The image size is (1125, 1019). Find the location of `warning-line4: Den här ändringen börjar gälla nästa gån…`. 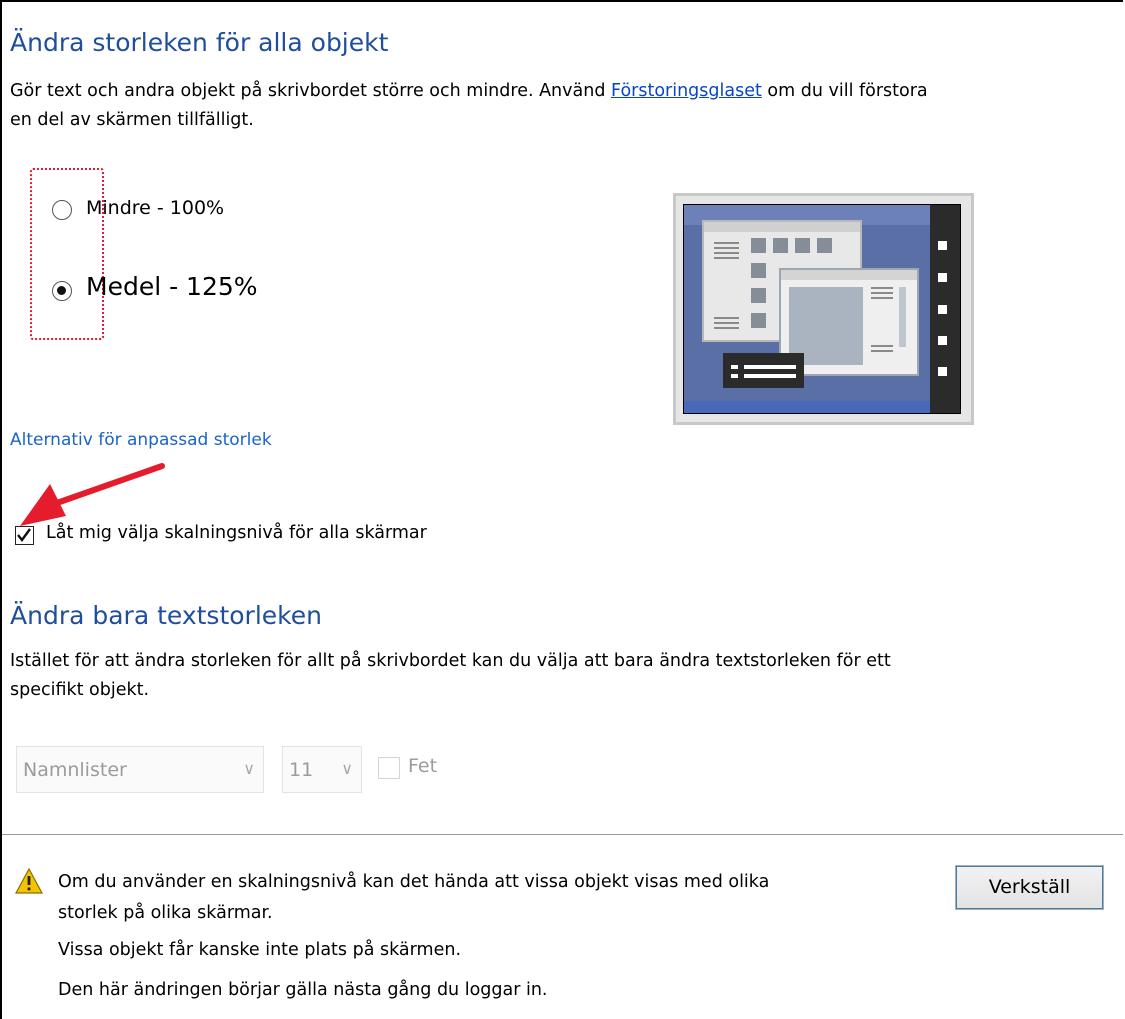

warning-line4: Den här ändringen börjar gälla nästa gån… is located at coordinates (303, 990).